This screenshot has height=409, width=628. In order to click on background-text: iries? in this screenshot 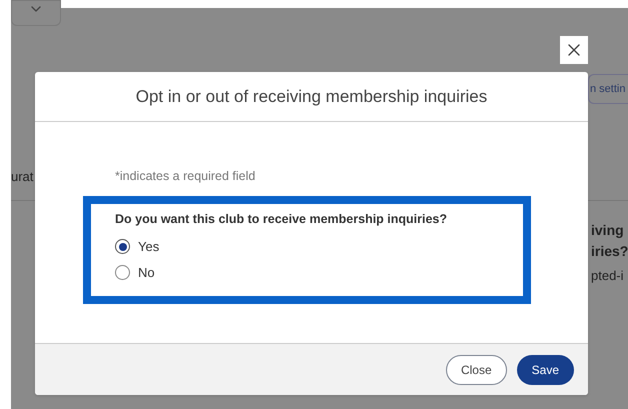, I will do `click(609, 251)`.